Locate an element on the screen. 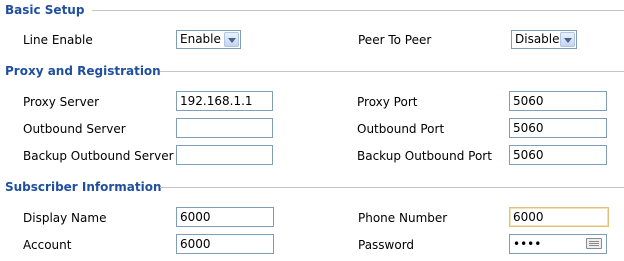 Image resolution: width=624 pixels, height=261 pixels. password-input: •••• is located at coordinates (558, 244).